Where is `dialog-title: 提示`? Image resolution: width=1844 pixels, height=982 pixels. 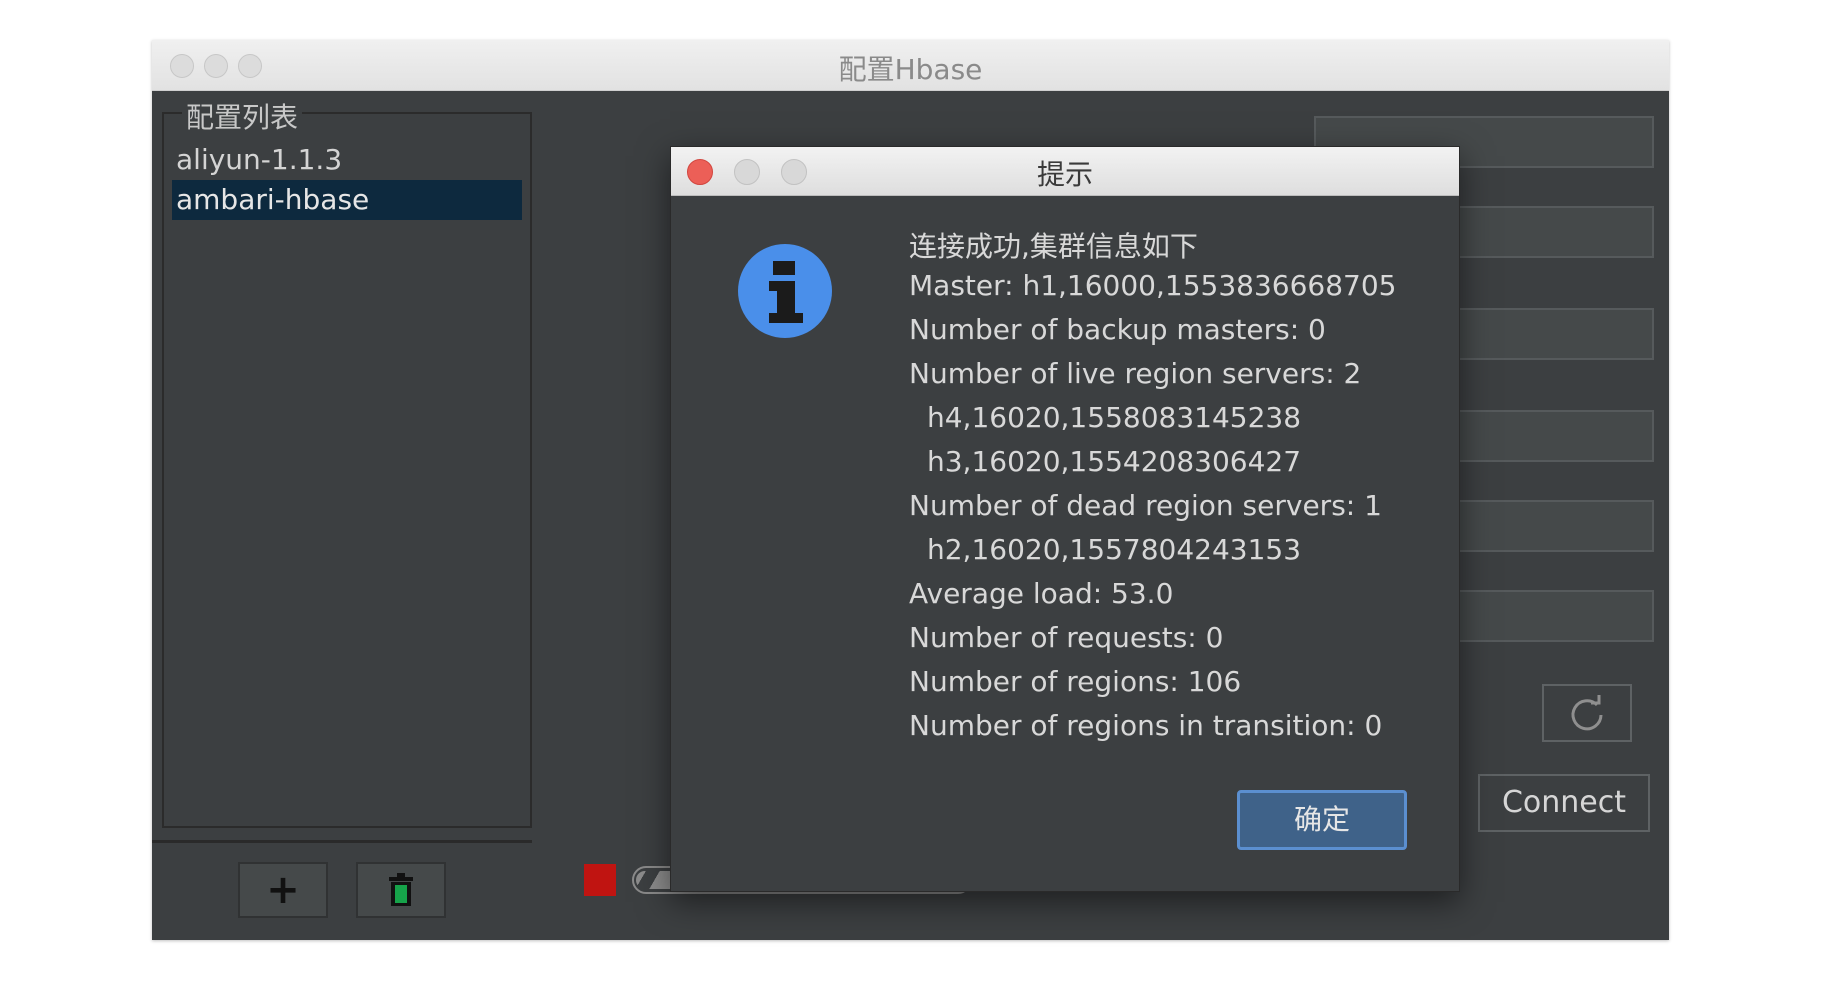
dialog-title: 提示 is located at coordinates (1064, 174).